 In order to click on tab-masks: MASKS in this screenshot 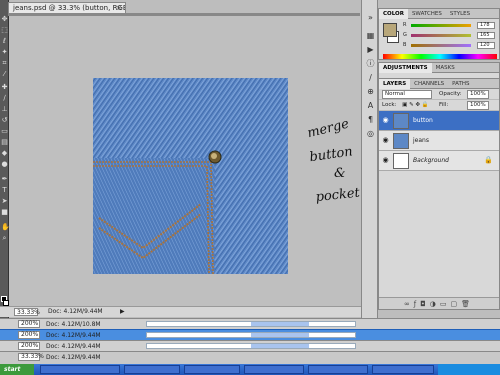, I will do `click(445, 68)`.